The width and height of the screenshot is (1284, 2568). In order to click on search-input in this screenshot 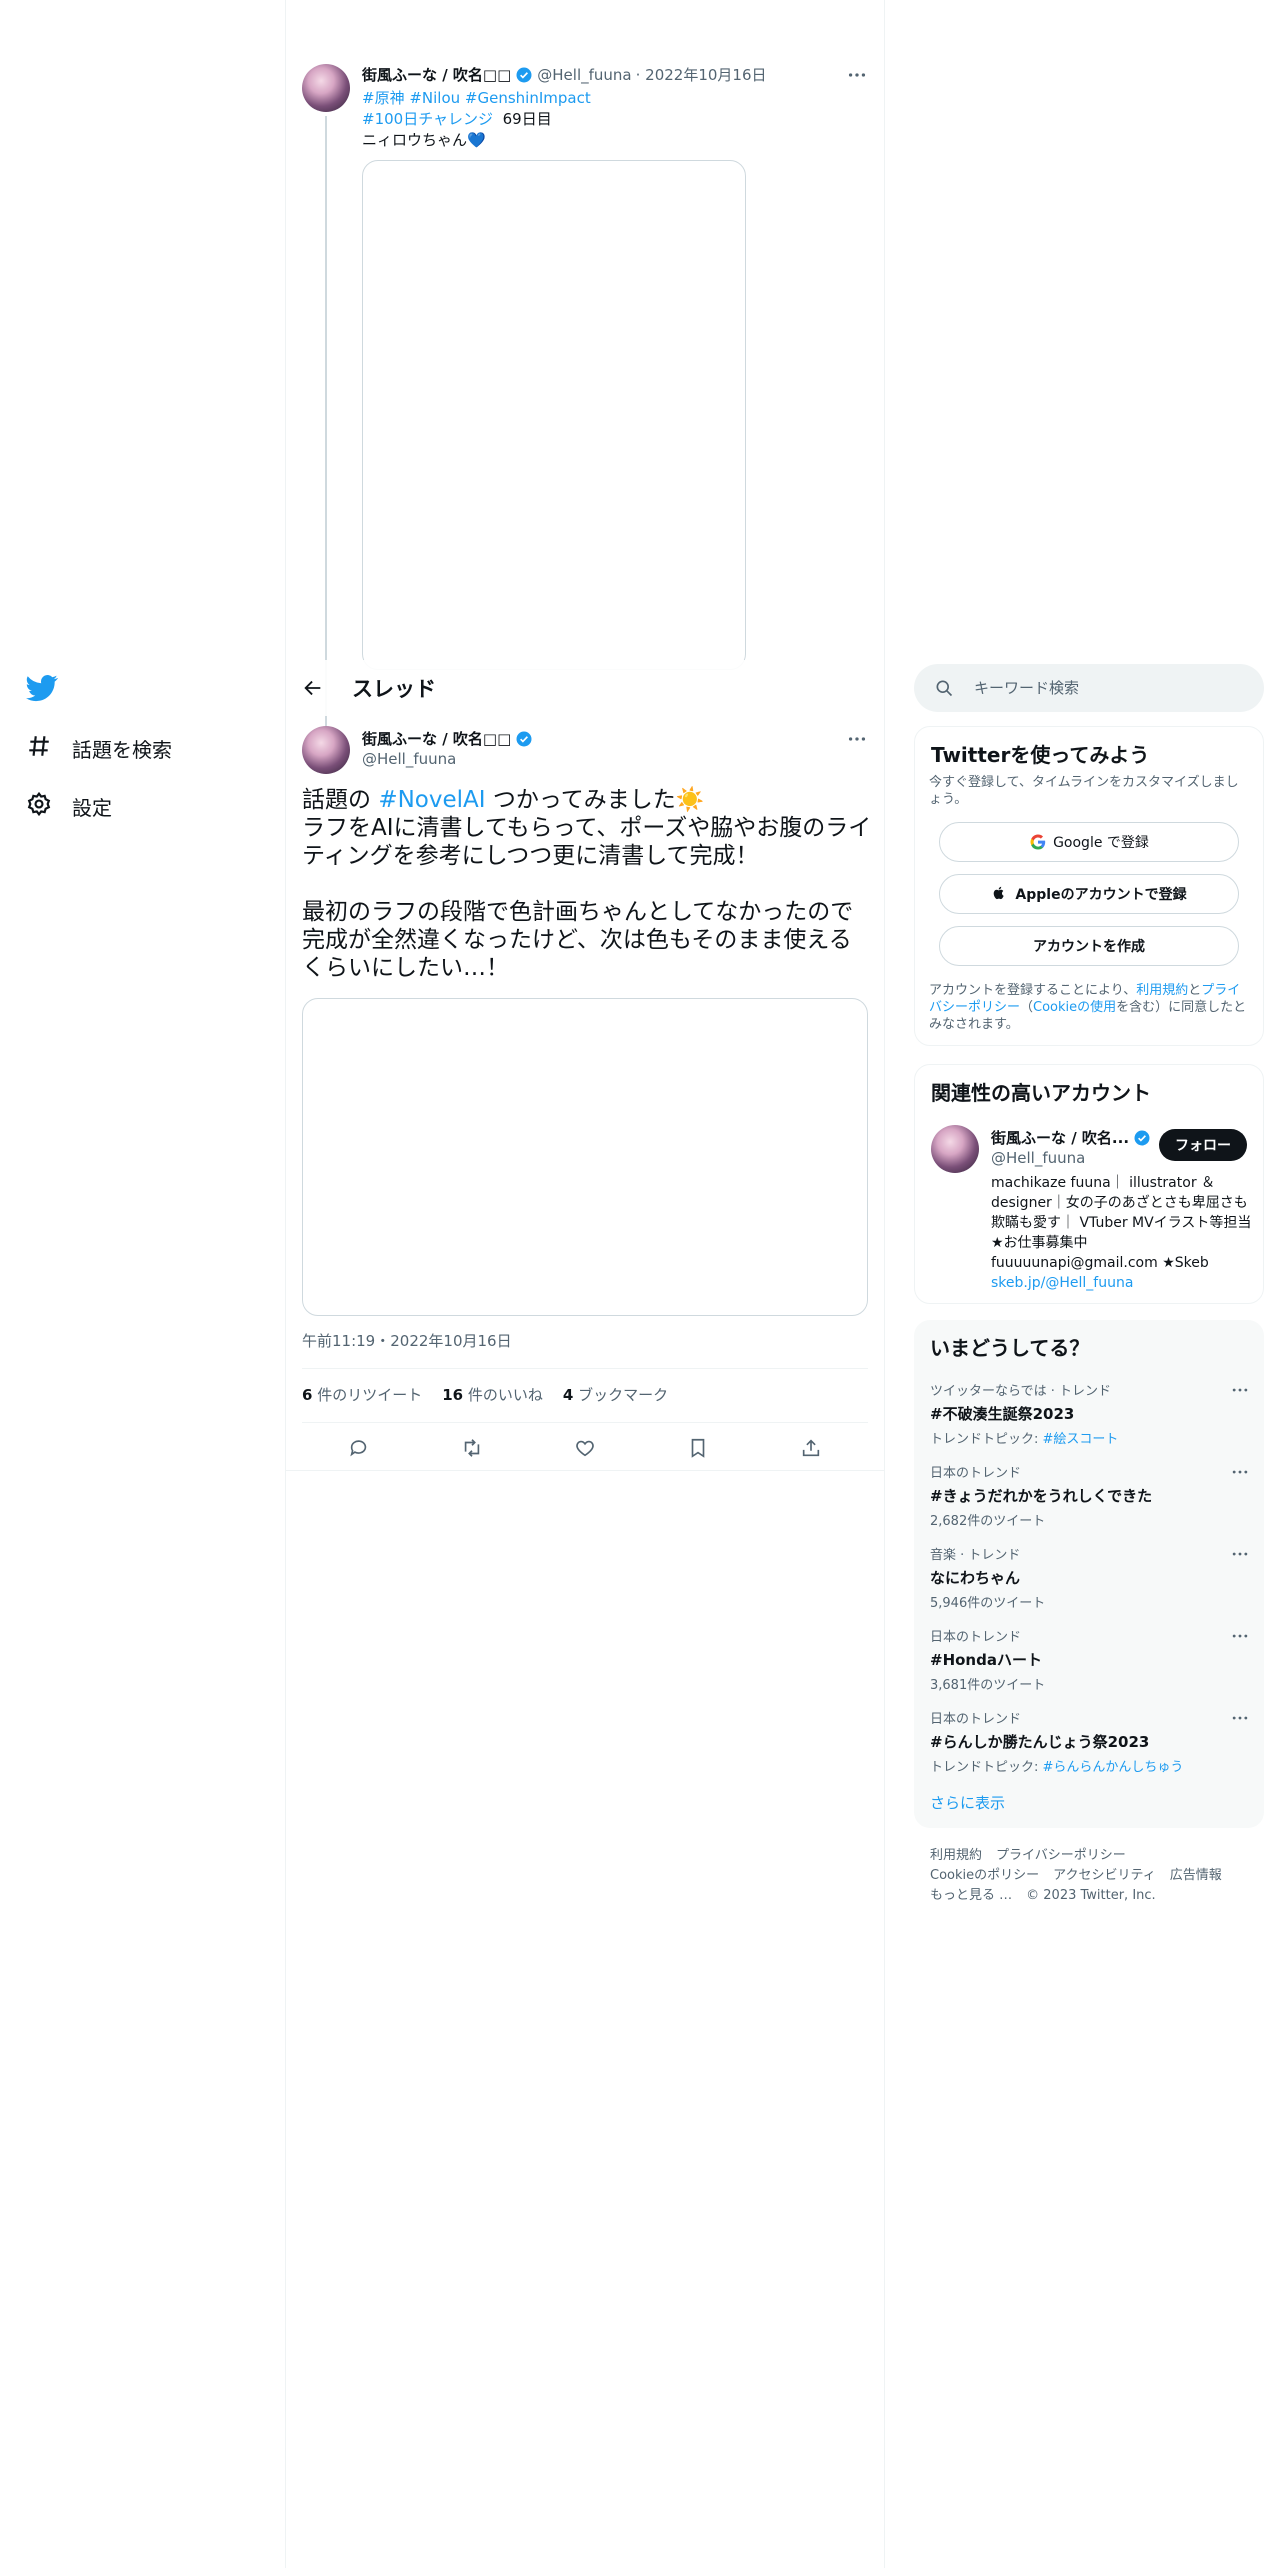, I will do `click(1104, 688)`.